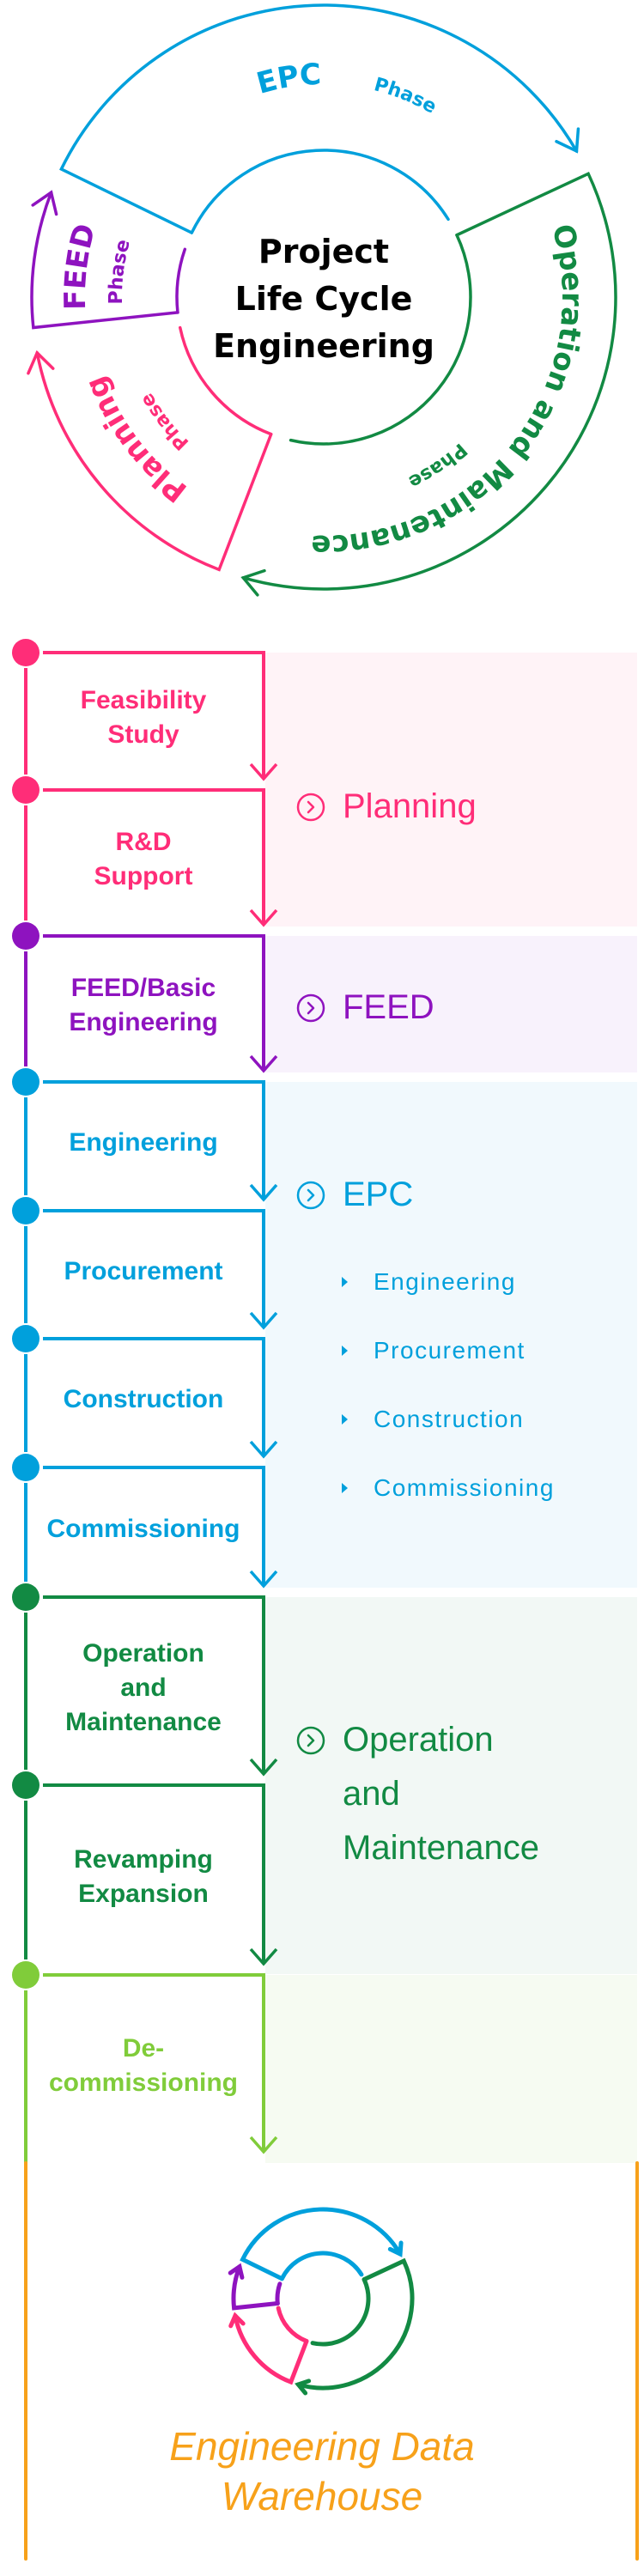 The height and width of the screenshot is (2576, 644). I want to click on stage-label: Construction, so click(143, 1400).